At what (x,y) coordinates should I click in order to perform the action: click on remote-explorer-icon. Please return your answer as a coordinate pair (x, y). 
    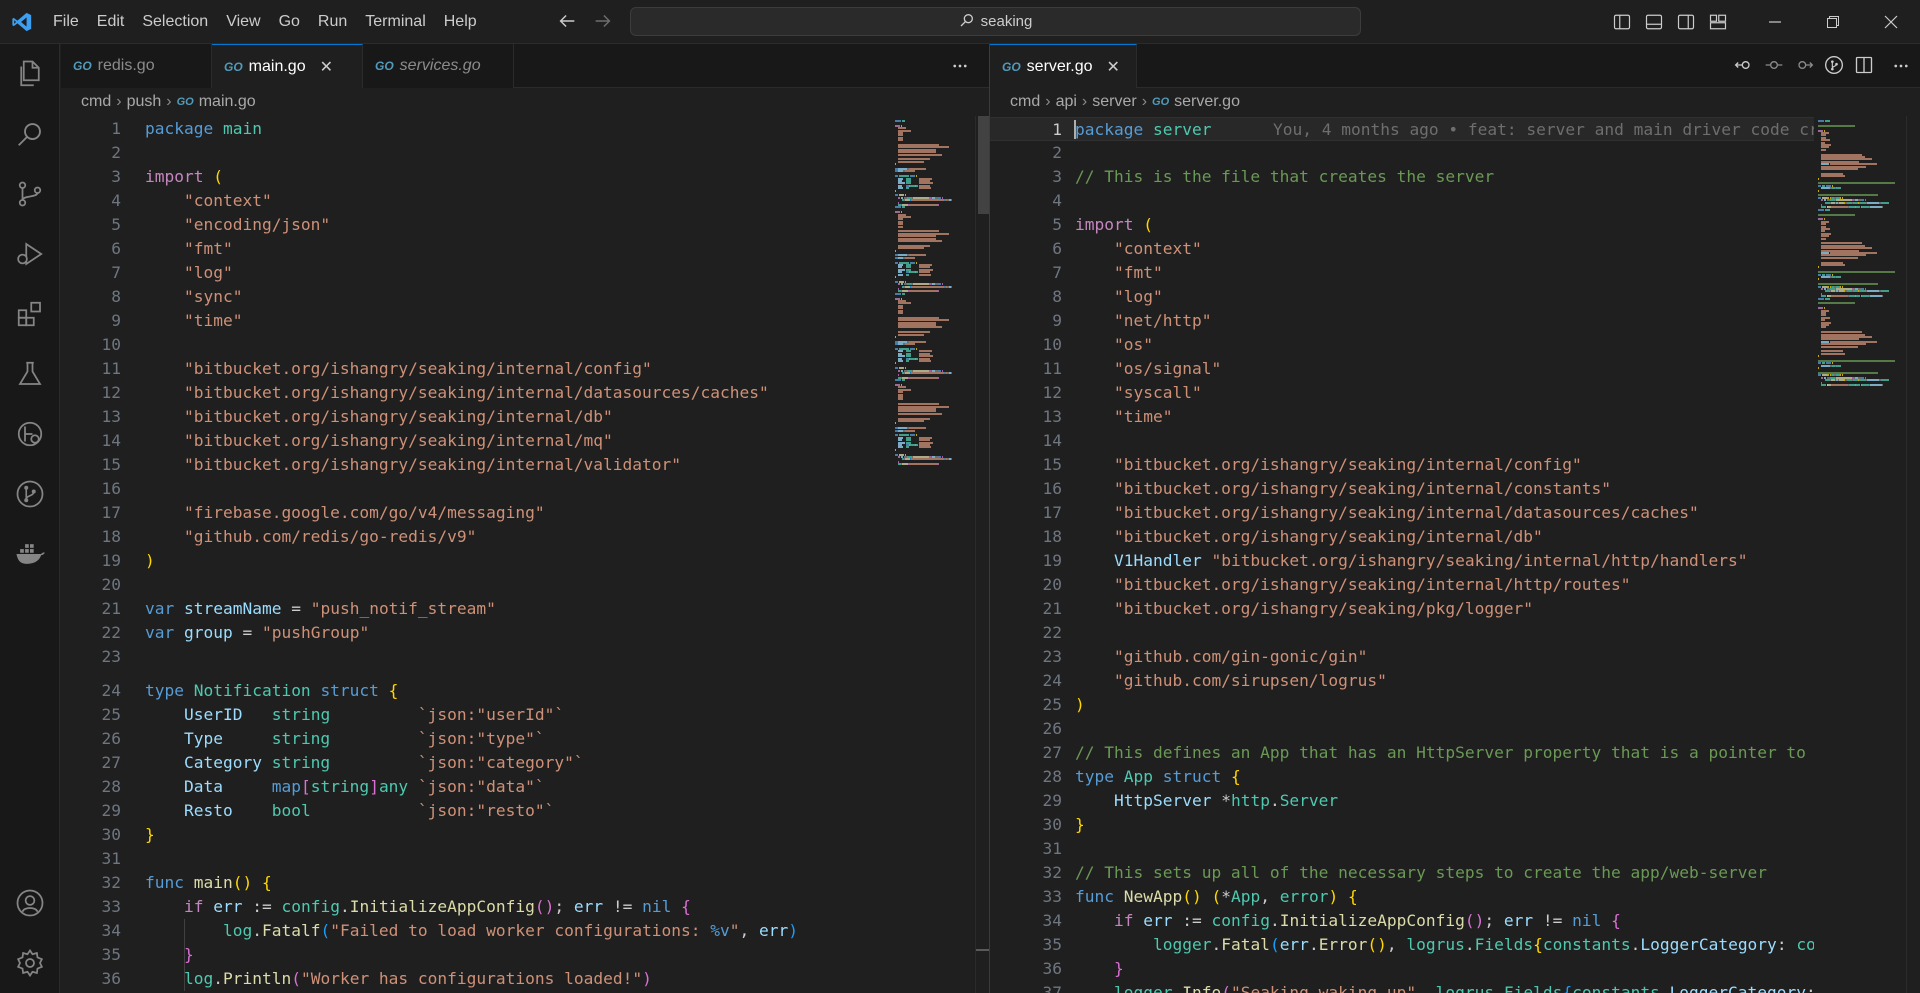
    Looking at the image, I should click on (30, 434).